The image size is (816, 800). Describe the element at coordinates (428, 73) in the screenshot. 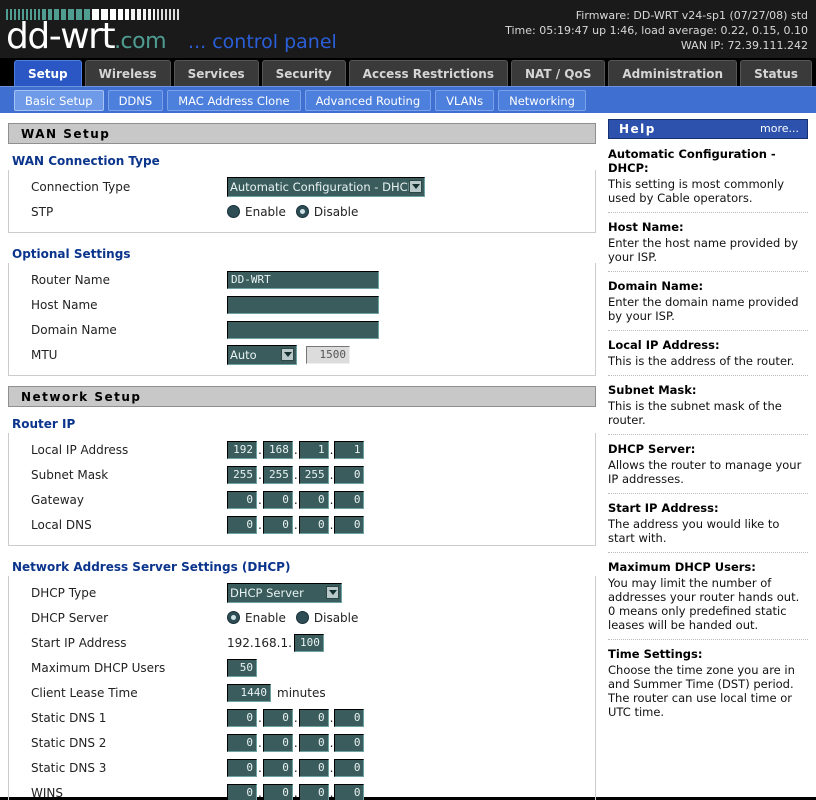

I see `main-tab-access-restrictions: Access Restrictions` at that location.